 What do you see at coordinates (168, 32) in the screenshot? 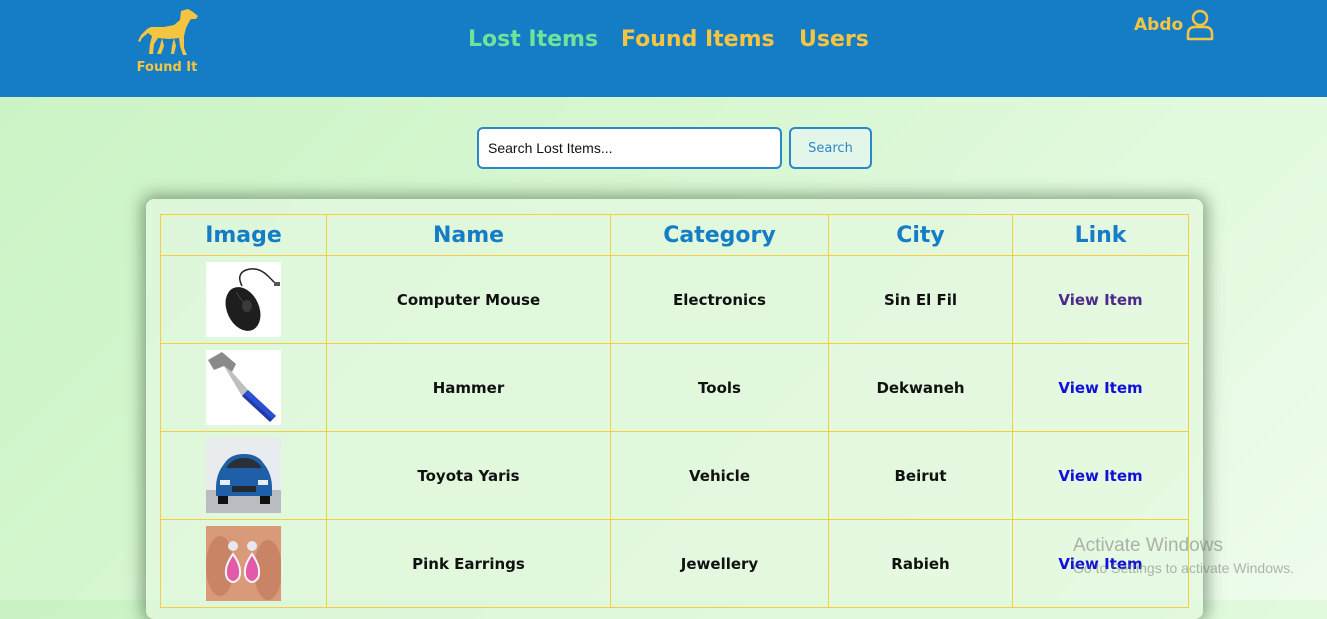
I see `dog-logo-icon` at bounding box center [168, 32].